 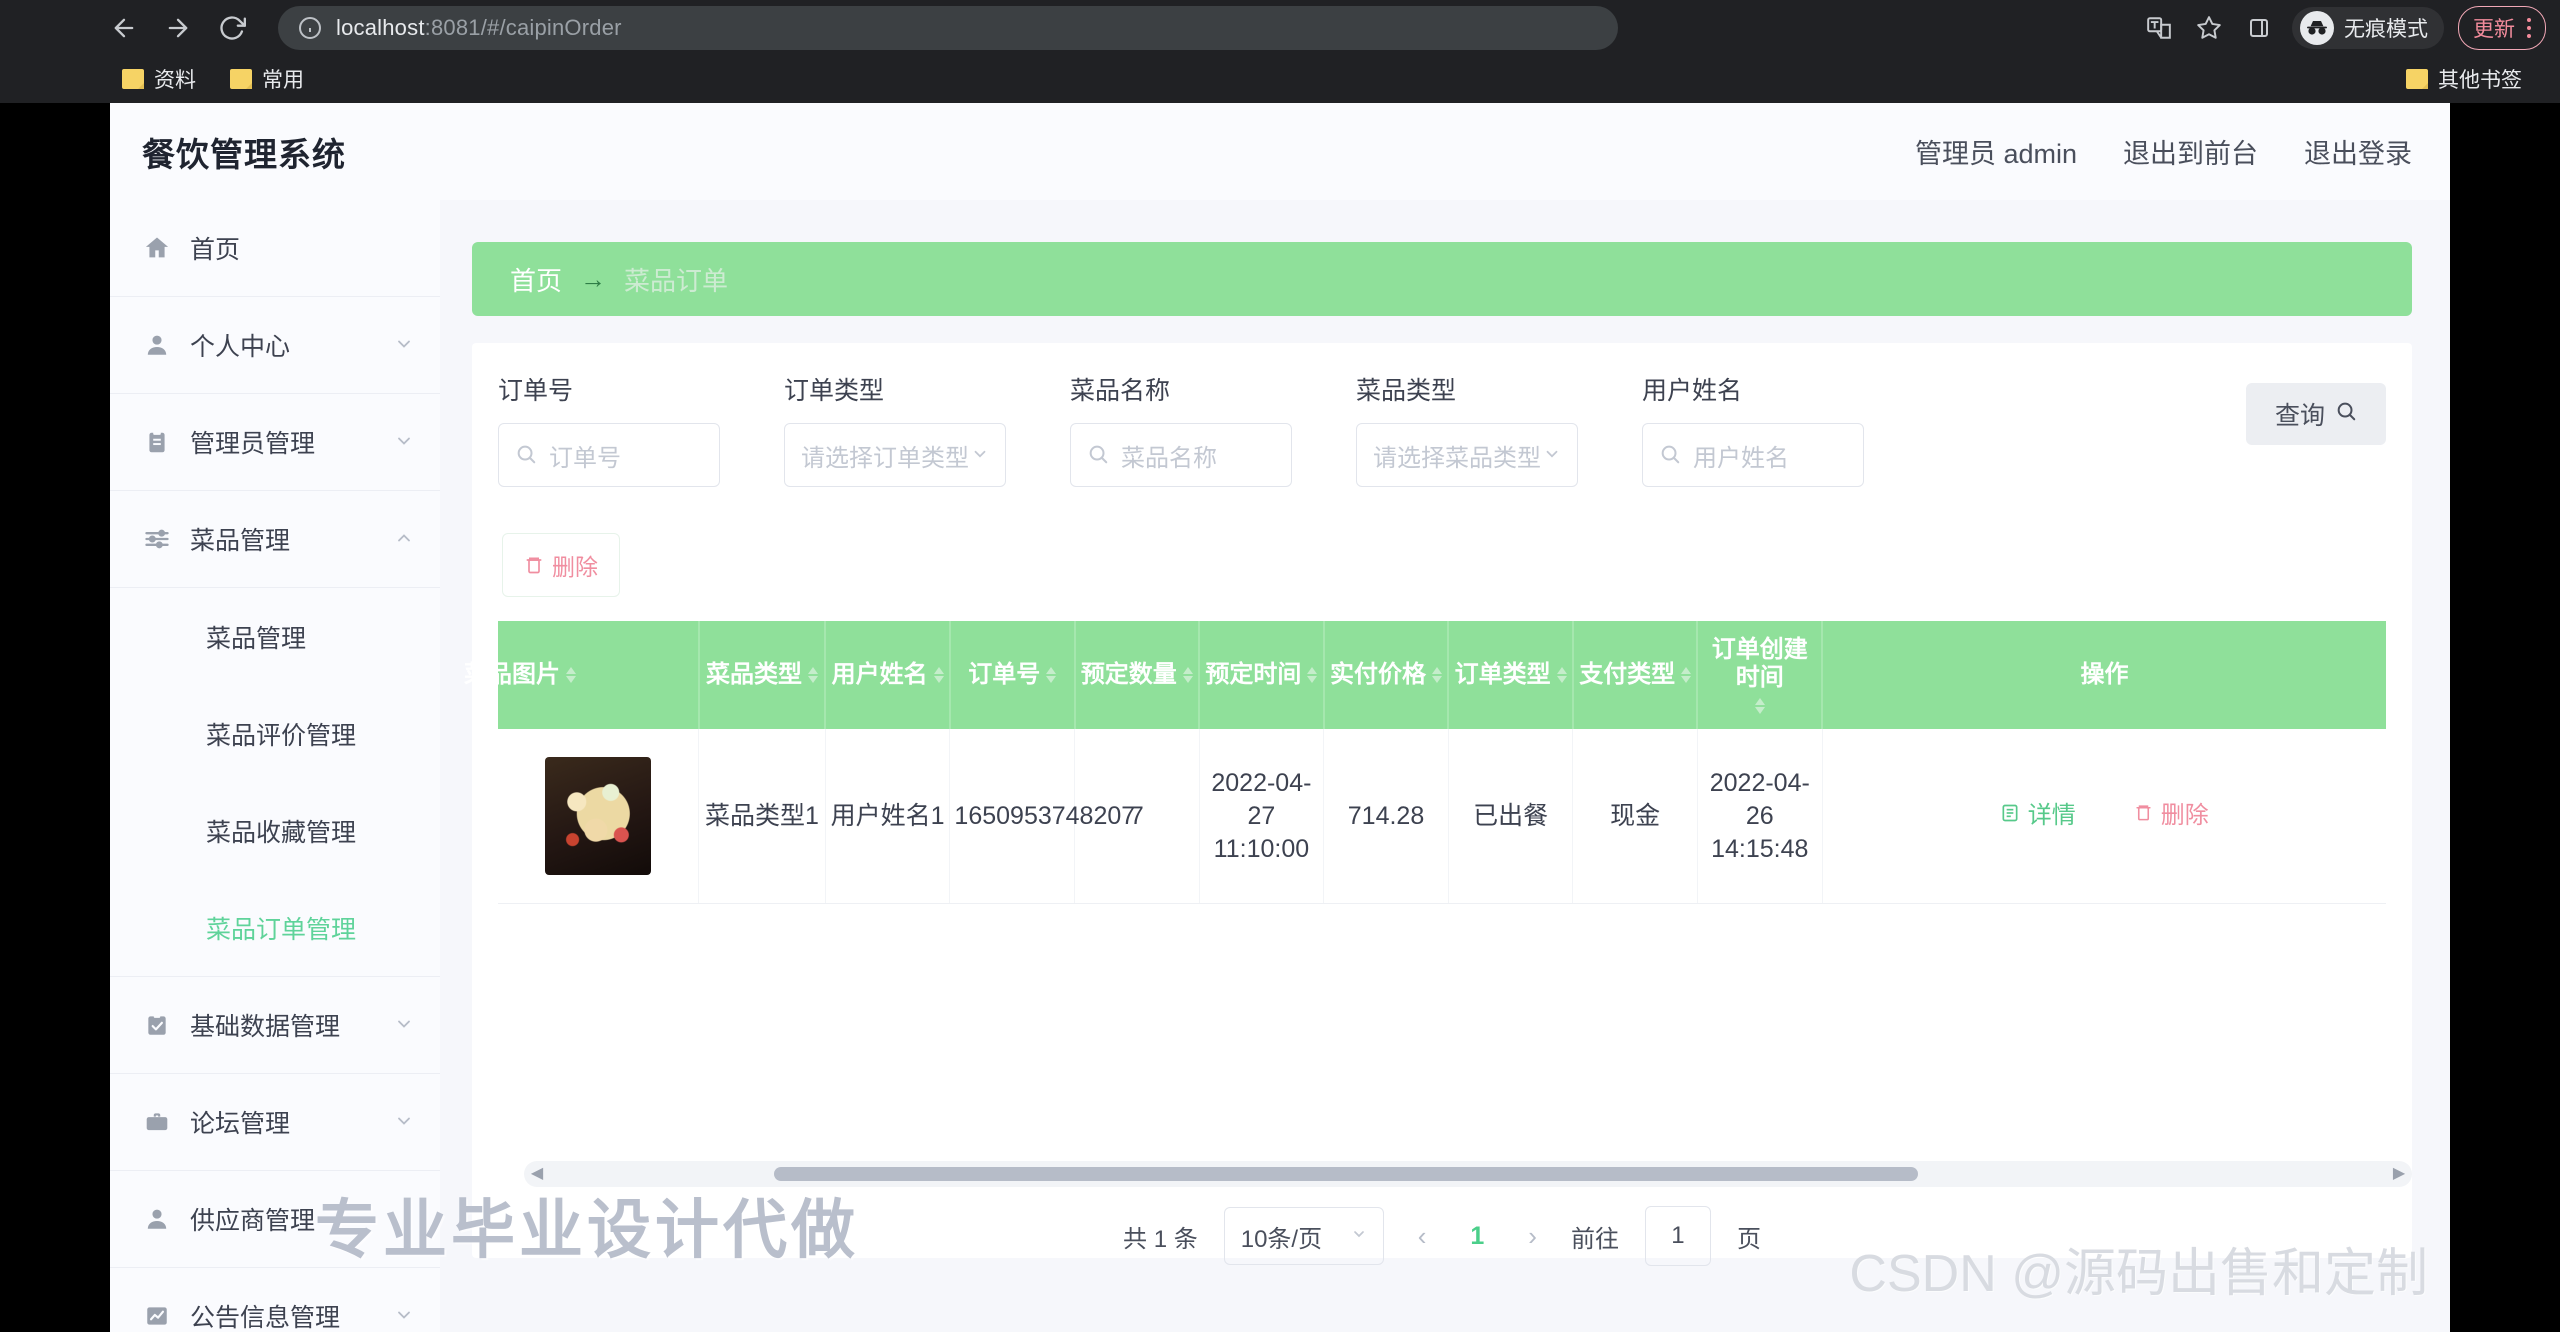 I want to click on row-delete-button: 删除, so click(x=2171, y=816).